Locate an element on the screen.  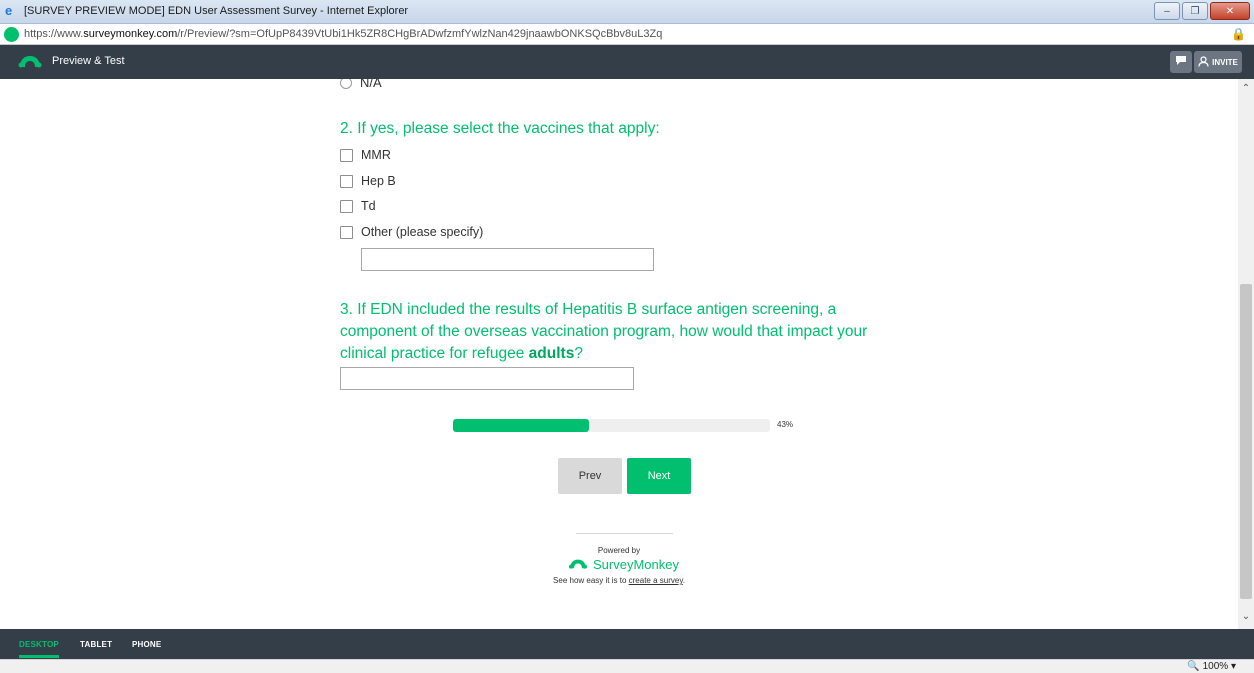
preview-topbar: Preview & Test INVITE is located at coordinates (627, 62).